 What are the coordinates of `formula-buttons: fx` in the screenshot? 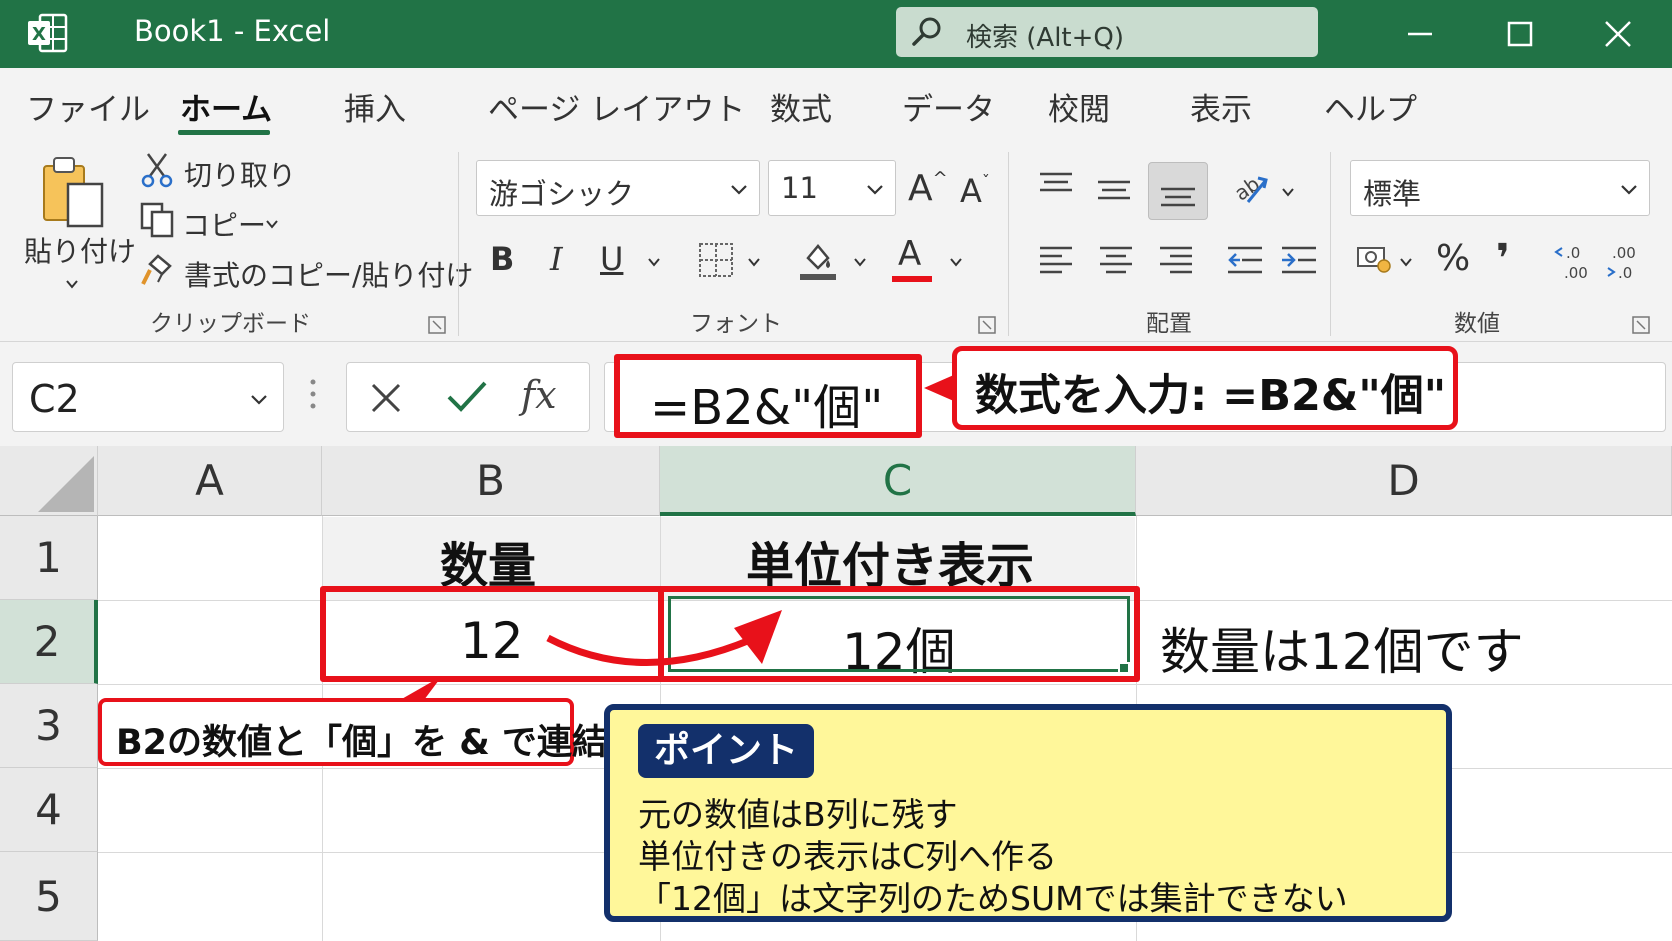 It's located at (468, 397).